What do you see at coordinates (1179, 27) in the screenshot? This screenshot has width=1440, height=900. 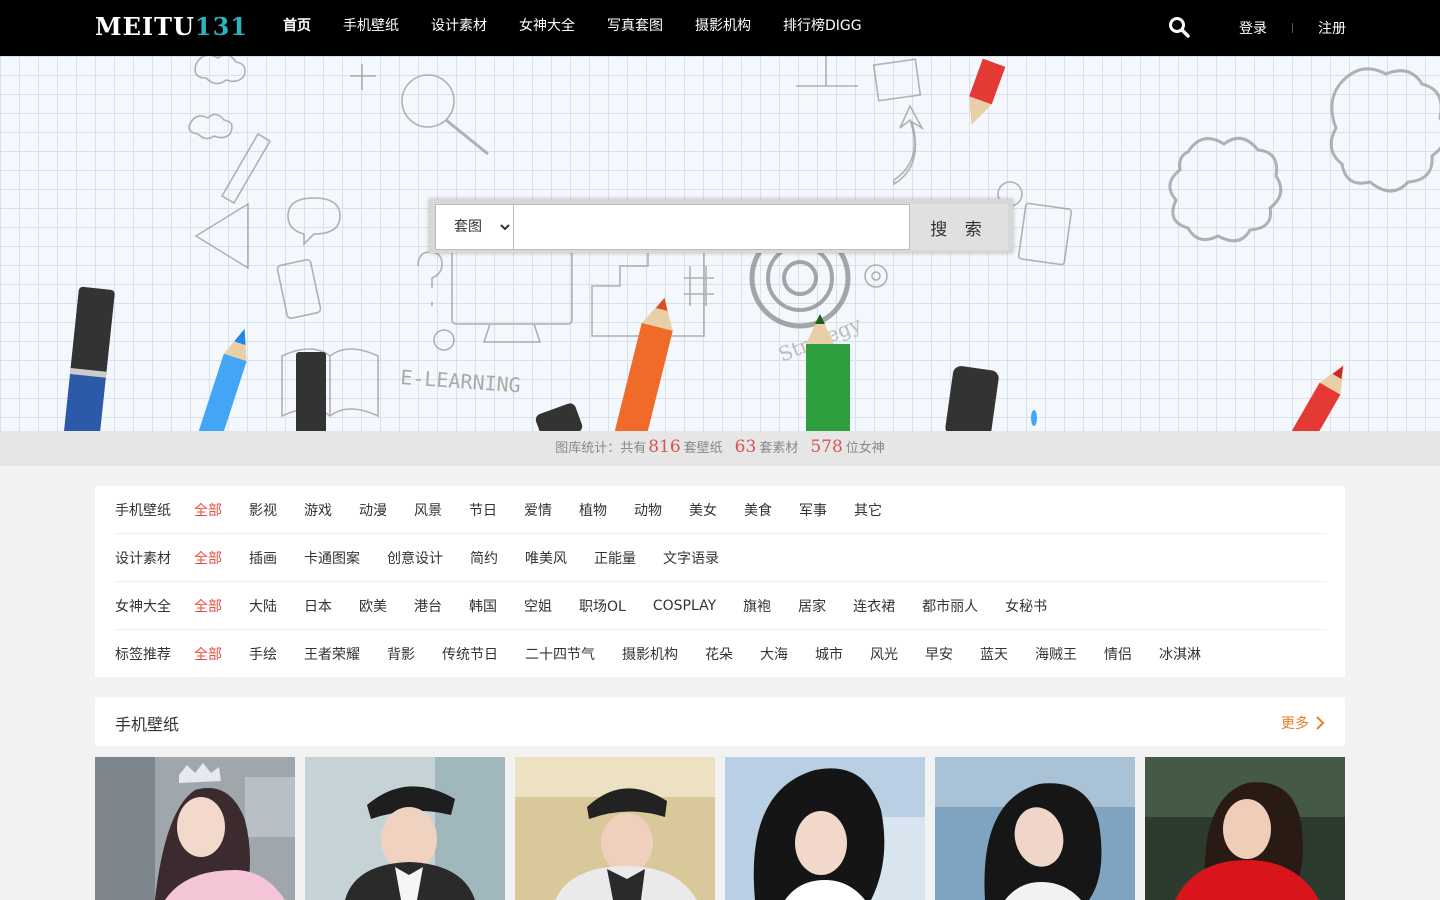 I see `search-icon` at bounding box center [1179, 27].